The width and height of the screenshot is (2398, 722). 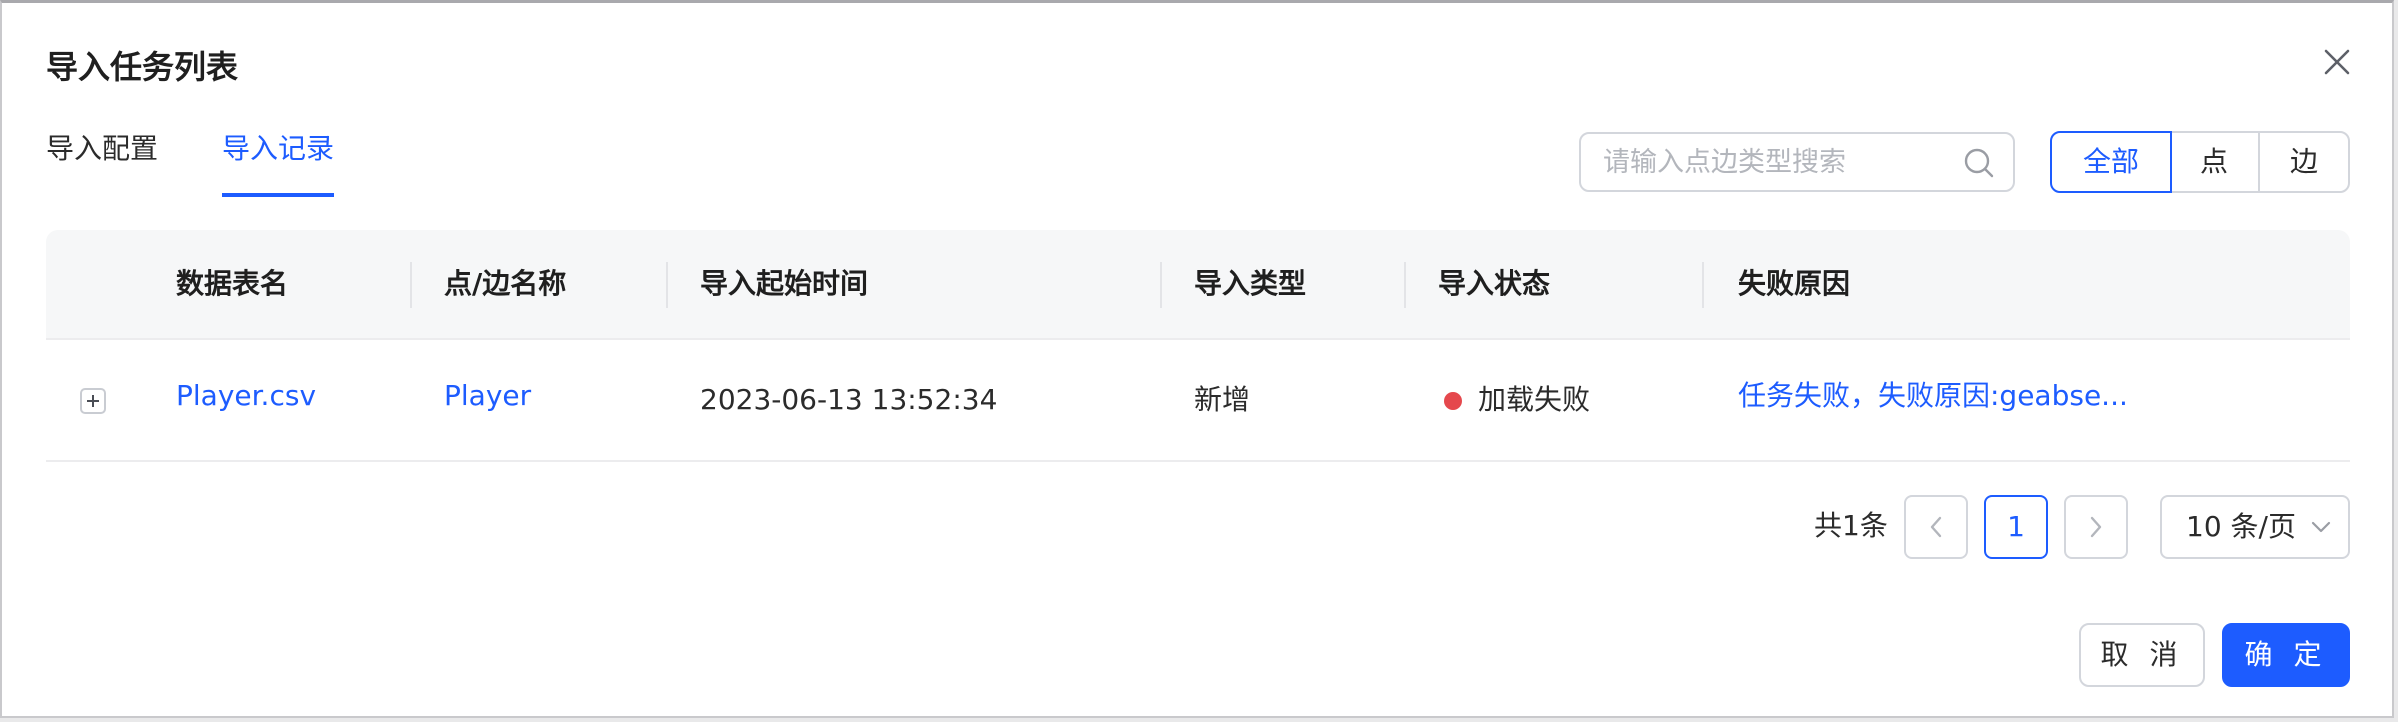 What do you see at coordinates (1851, 525) in the screenshot?
I see `pagination-total: 共1条` at bounding box center [1851, 525].